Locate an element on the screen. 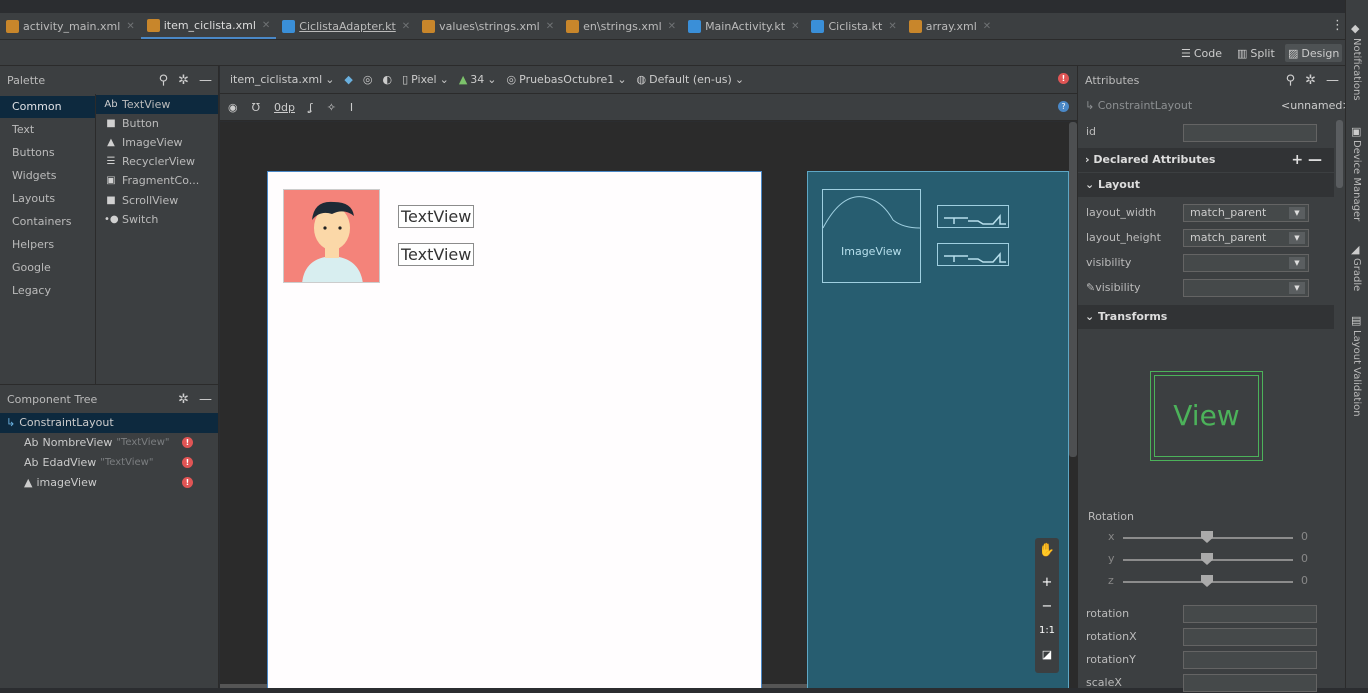  tab-activity-main: activity_main.xml ✕ is located at coordinates (70, 26).